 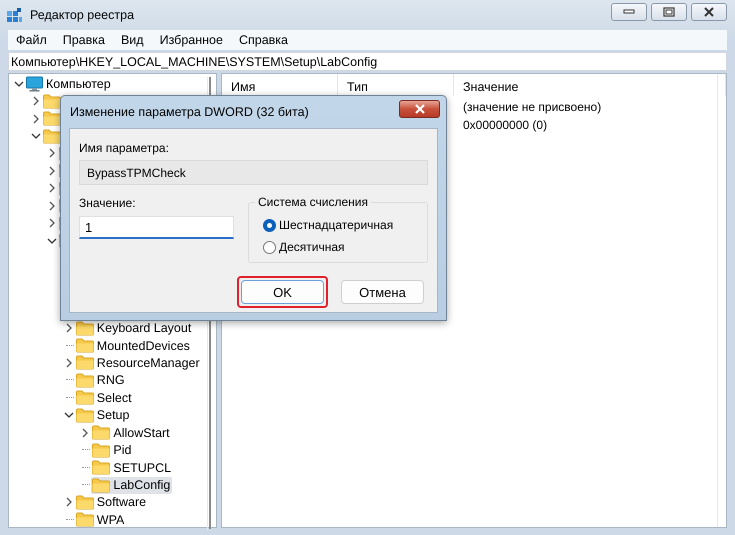 What do you see at coordinates (14, 15) in the screenshot?
I see `blocks-icon` at bounding box center [14, 15].